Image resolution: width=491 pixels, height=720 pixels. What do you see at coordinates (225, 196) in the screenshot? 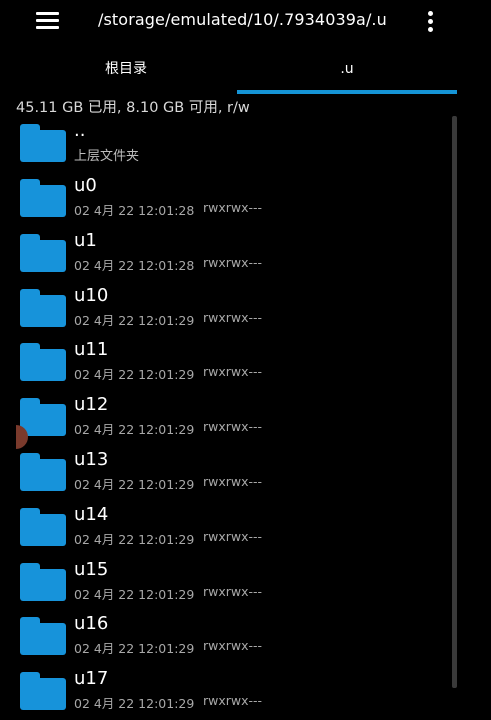
I see `folder-row: u0 02 4月 22 12:01:28 rwxrwx---` at bounding box center [225, 196].